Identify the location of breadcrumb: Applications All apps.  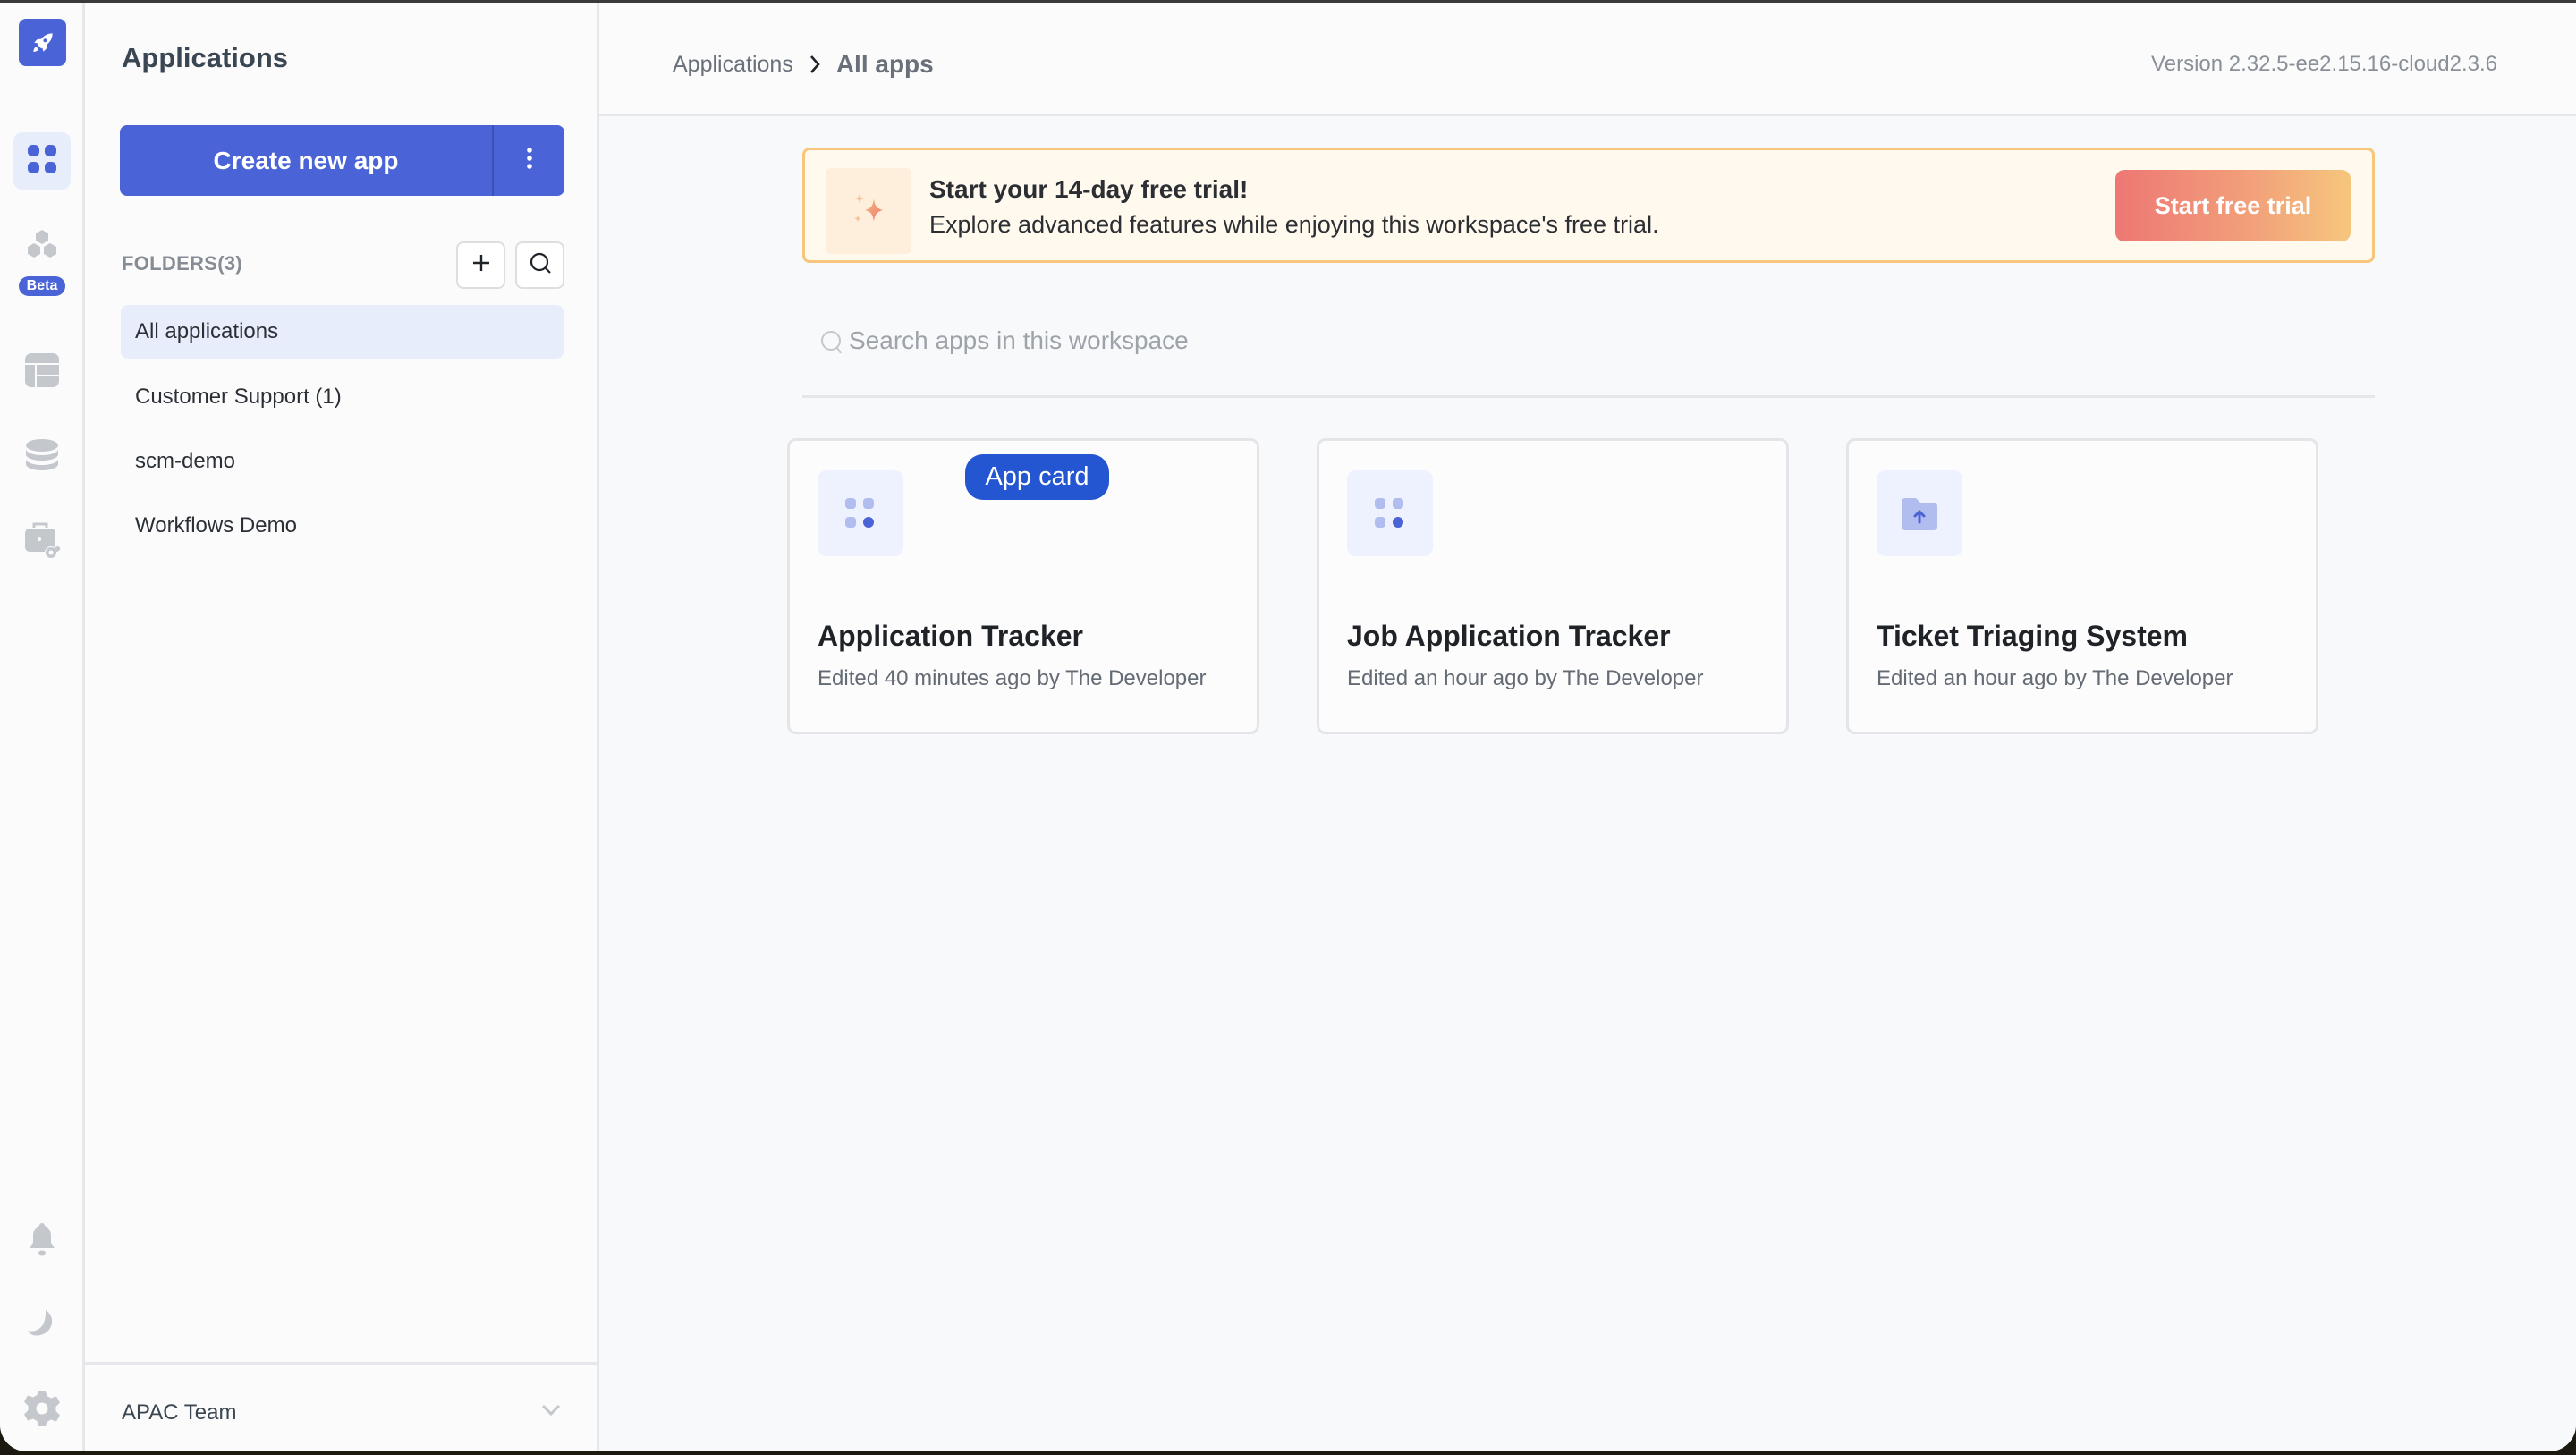
(803, 65).